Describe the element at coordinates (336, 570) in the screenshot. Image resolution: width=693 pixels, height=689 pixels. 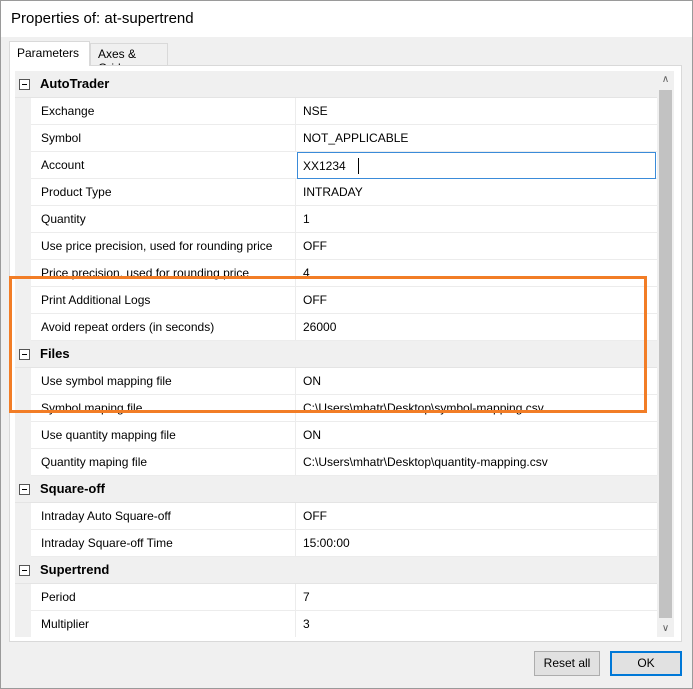
I see `category-supertrend: Supertrend` at that location.